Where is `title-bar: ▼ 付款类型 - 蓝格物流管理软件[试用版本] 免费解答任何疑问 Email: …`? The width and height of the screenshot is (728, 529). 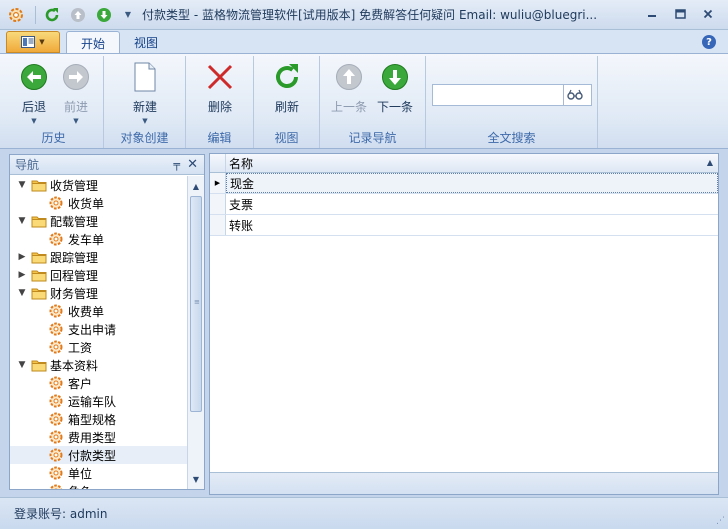 title-bar: ▼ 付款类型 - 蓝格物流管理软件[试用版本] 免费解答任何疑问 Email: … is located at coordinates (364, 15).